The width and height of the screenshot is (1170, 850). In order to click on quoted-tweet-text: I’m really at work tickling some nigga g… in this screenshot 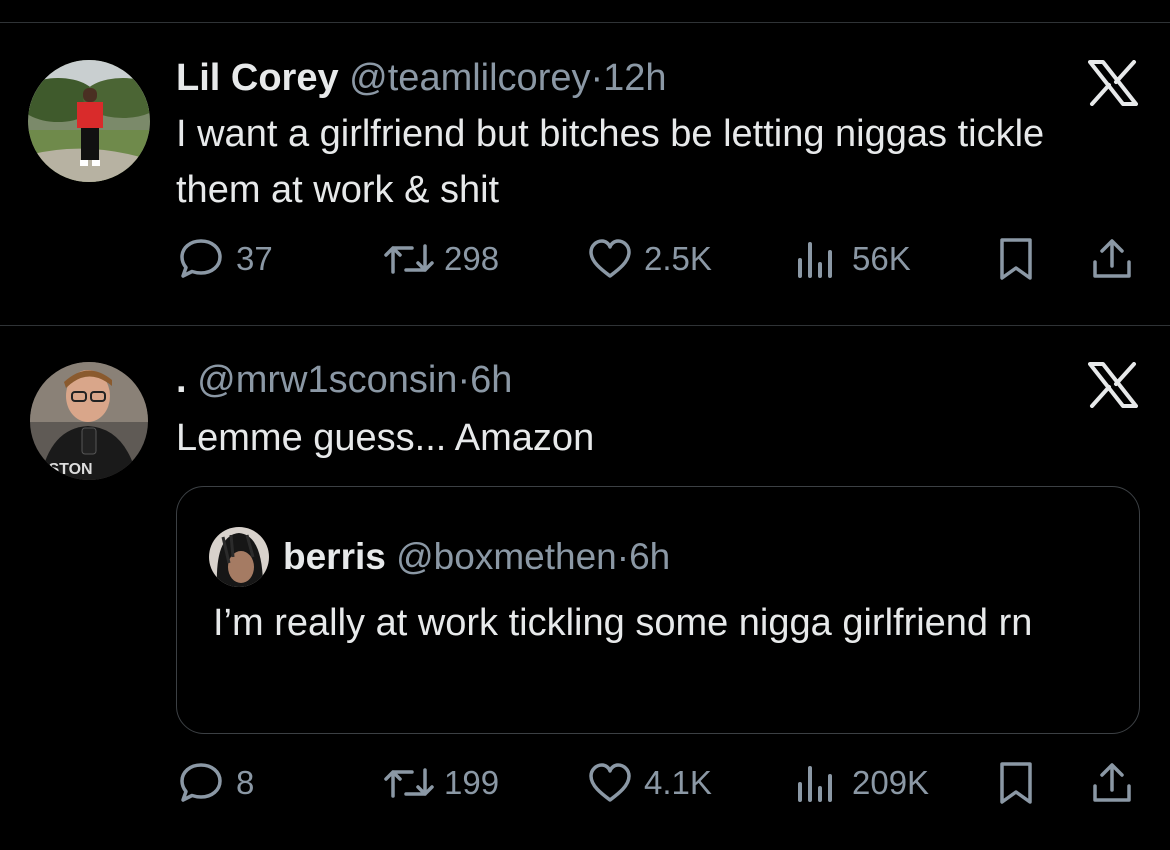, I will do `click(623, 623)`.